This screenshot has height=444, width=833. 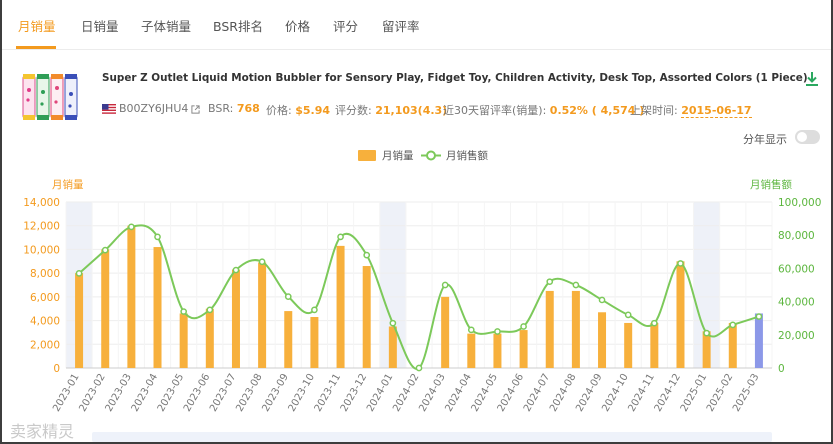 I want to click on y-left-tick-label: 8,000, so click(x=45, y=274).